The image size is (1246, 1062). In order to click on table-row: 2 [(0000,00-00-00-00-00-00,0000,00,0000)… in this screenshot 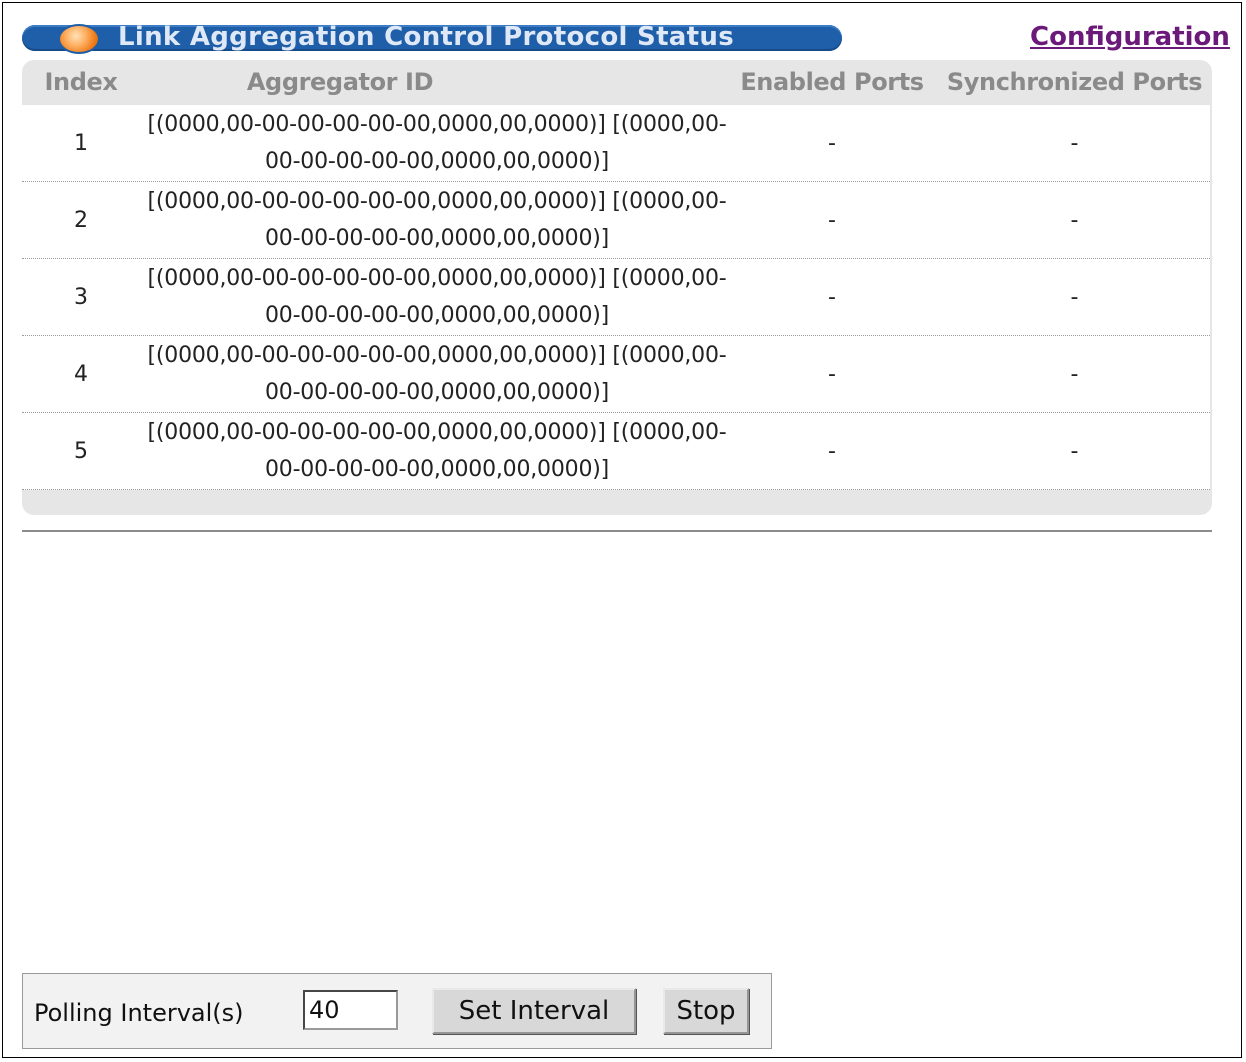, I will do `click(616, 220)`.